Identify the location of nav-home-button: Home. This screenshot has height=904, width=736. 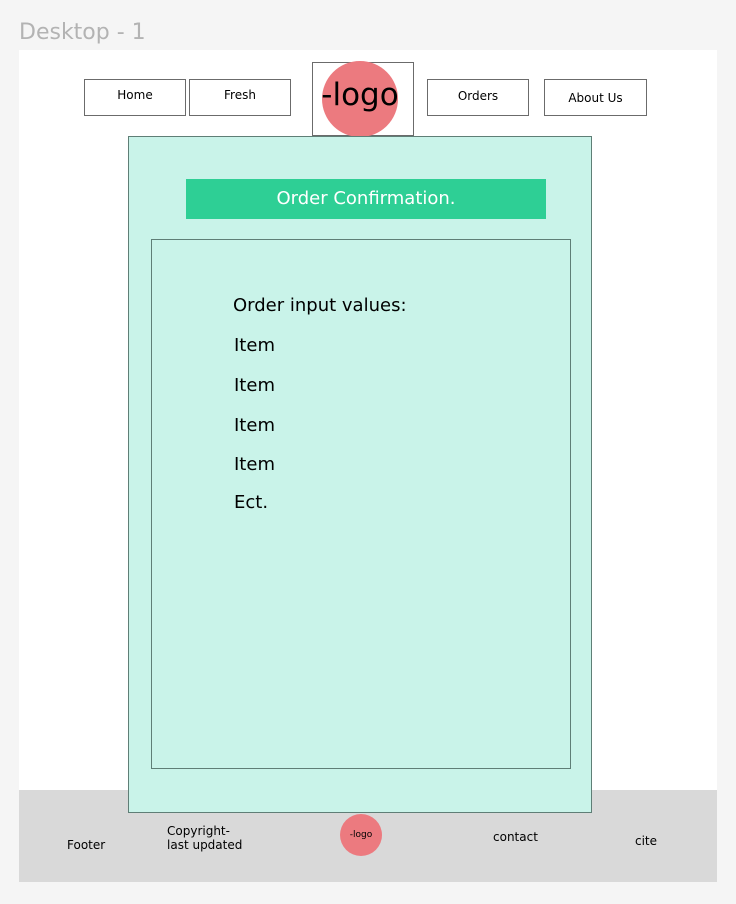
(135, 97).